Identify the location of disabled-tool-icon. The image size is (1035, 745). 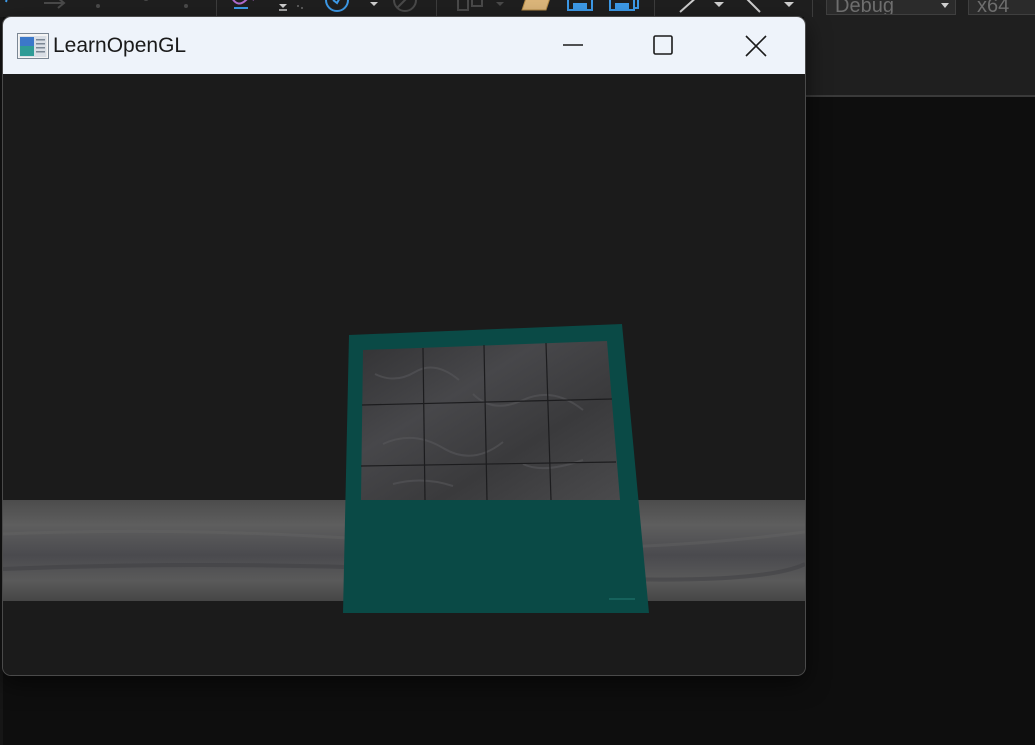
(405, 6).